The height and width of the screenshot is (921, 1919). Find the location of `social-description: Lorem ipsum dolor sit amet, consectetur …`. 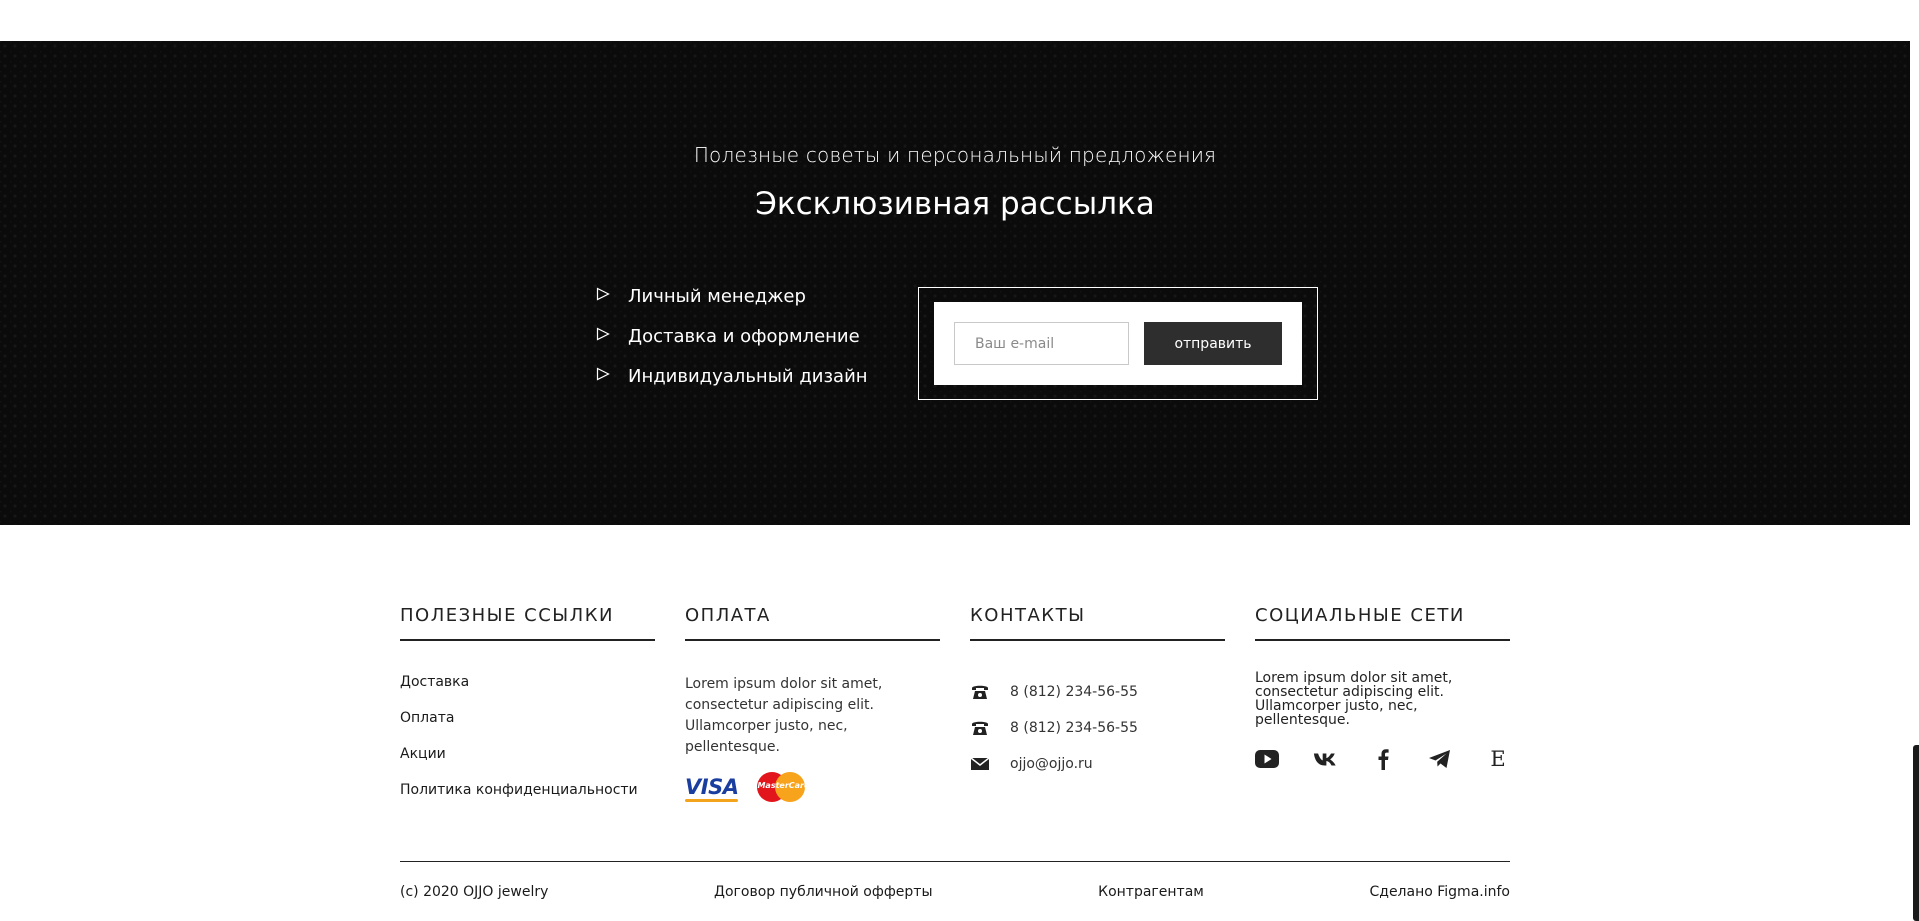

social-description: Lorem ipsum dolor sit amet, consectetur … is located at coordinates (1354, 699).